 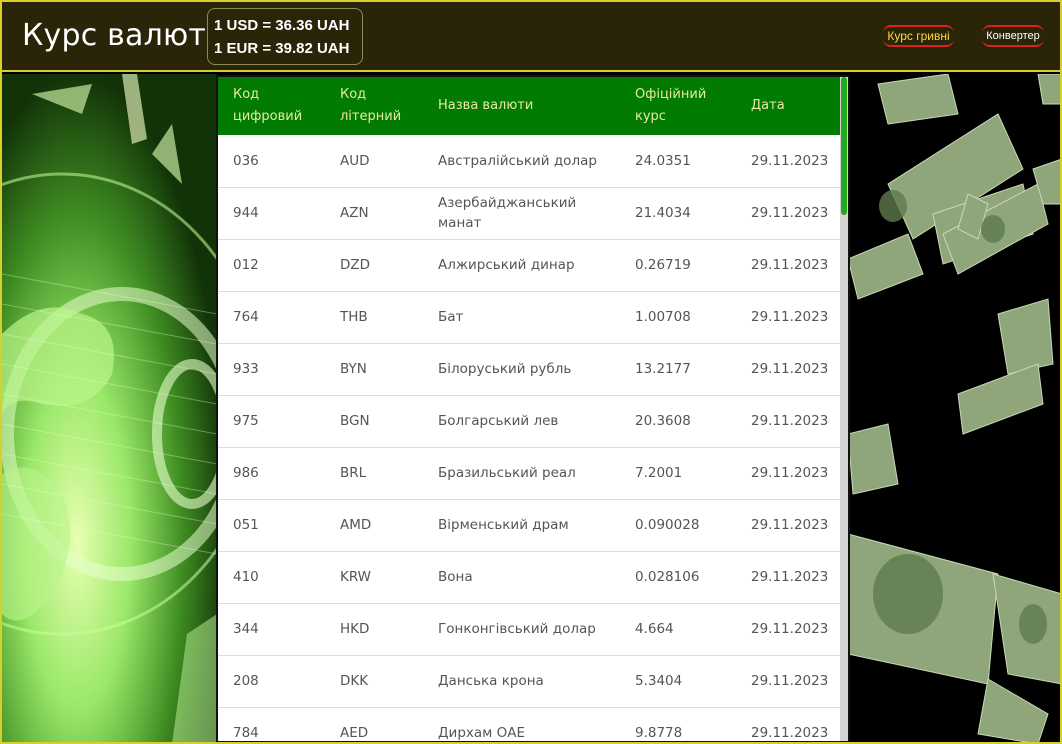 I want to click on cell-letter-code: BYN, so click(x=353, y=369).